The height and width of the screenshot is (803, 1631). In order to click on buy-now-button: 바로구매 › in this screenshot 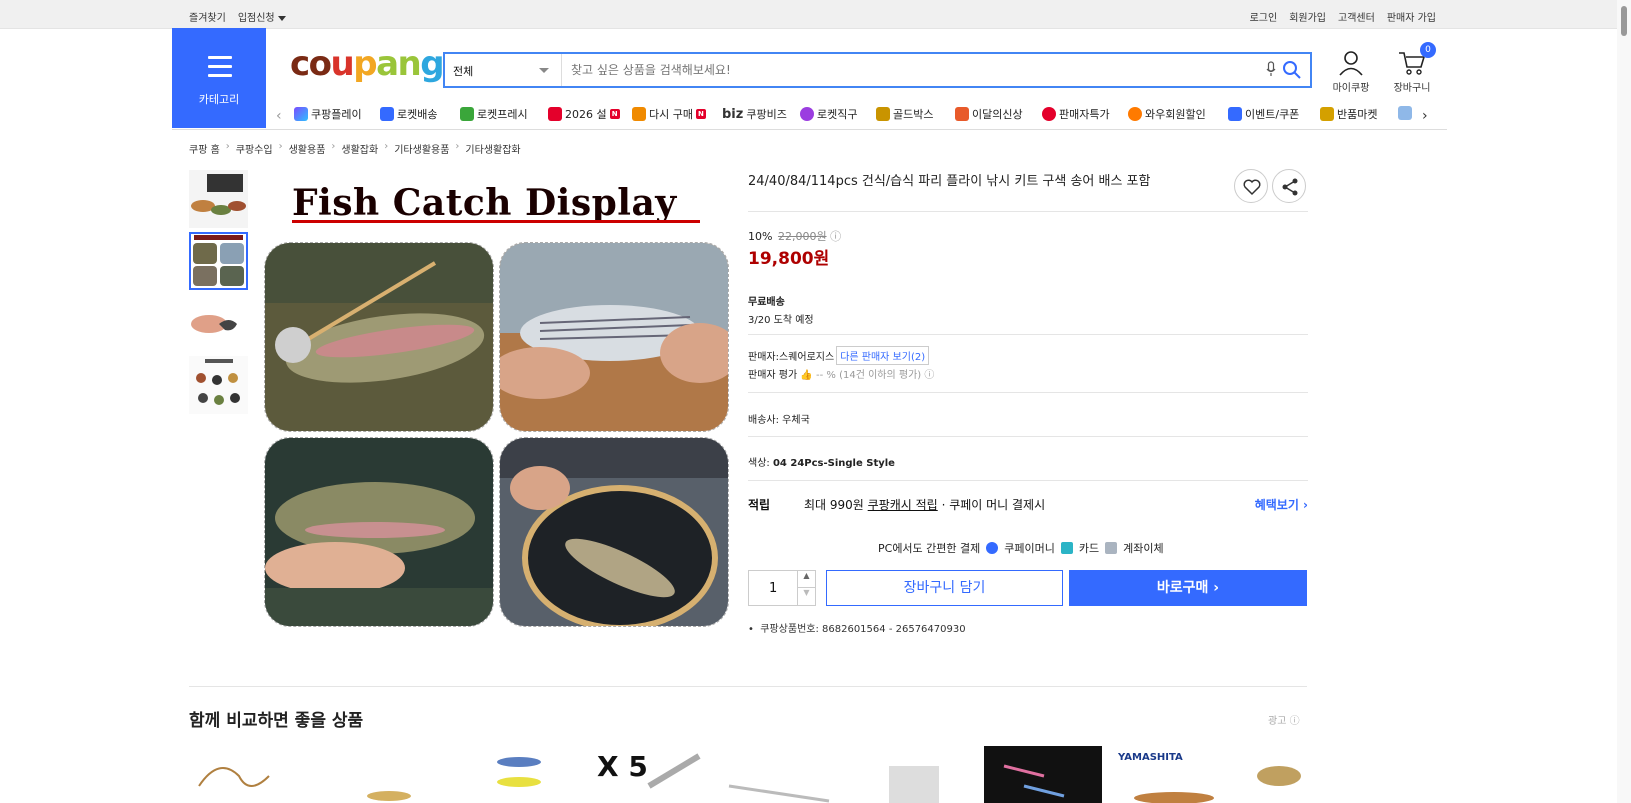, I will do `click(1188, 588)`.